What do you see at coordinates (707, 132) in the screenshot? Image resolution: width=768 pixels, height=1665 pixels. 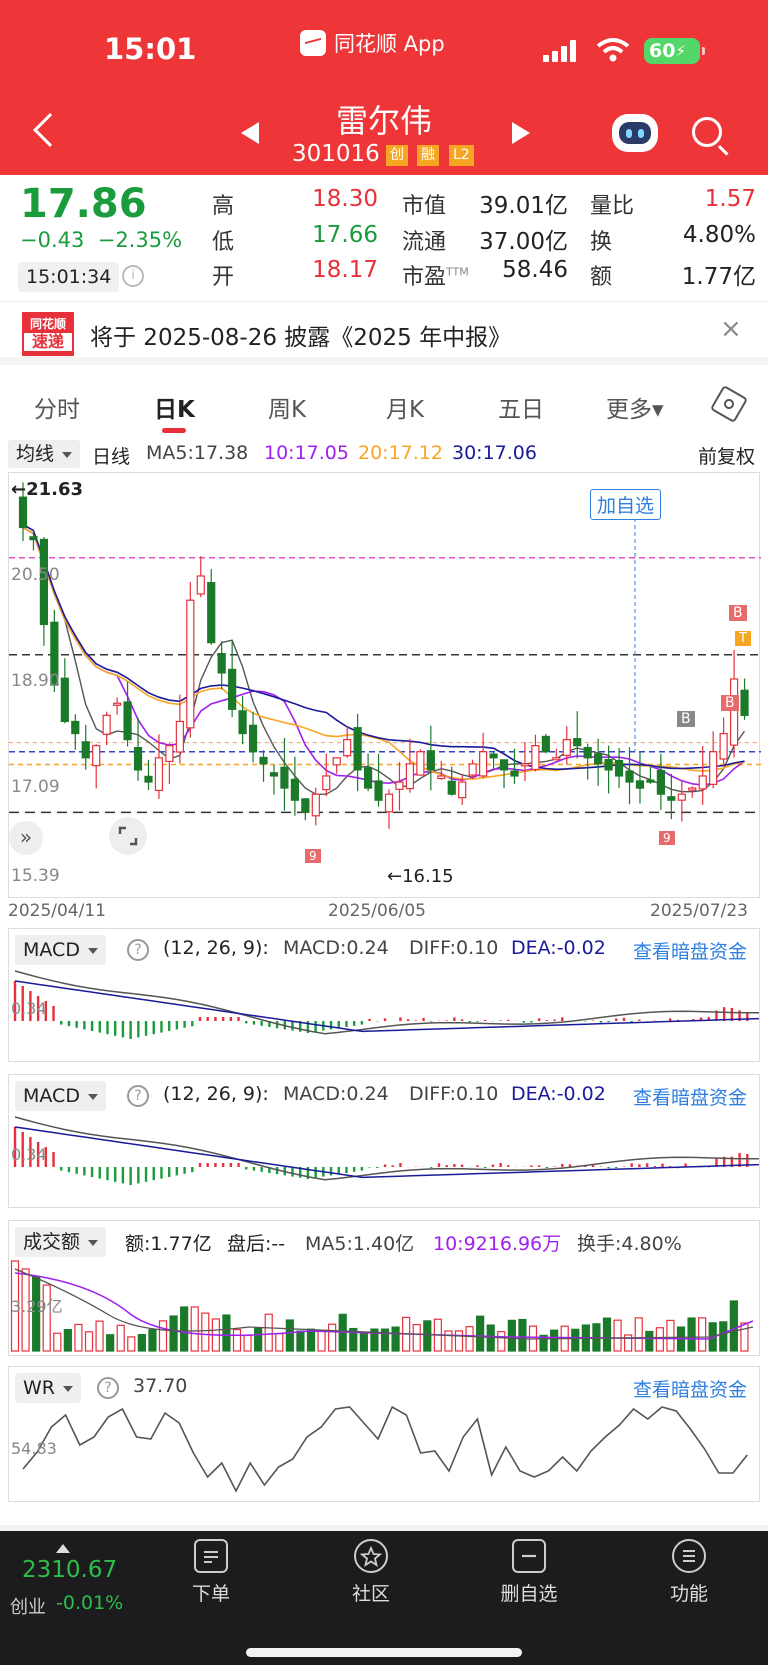 I see `search-icon` at bounding box center [707, 132].